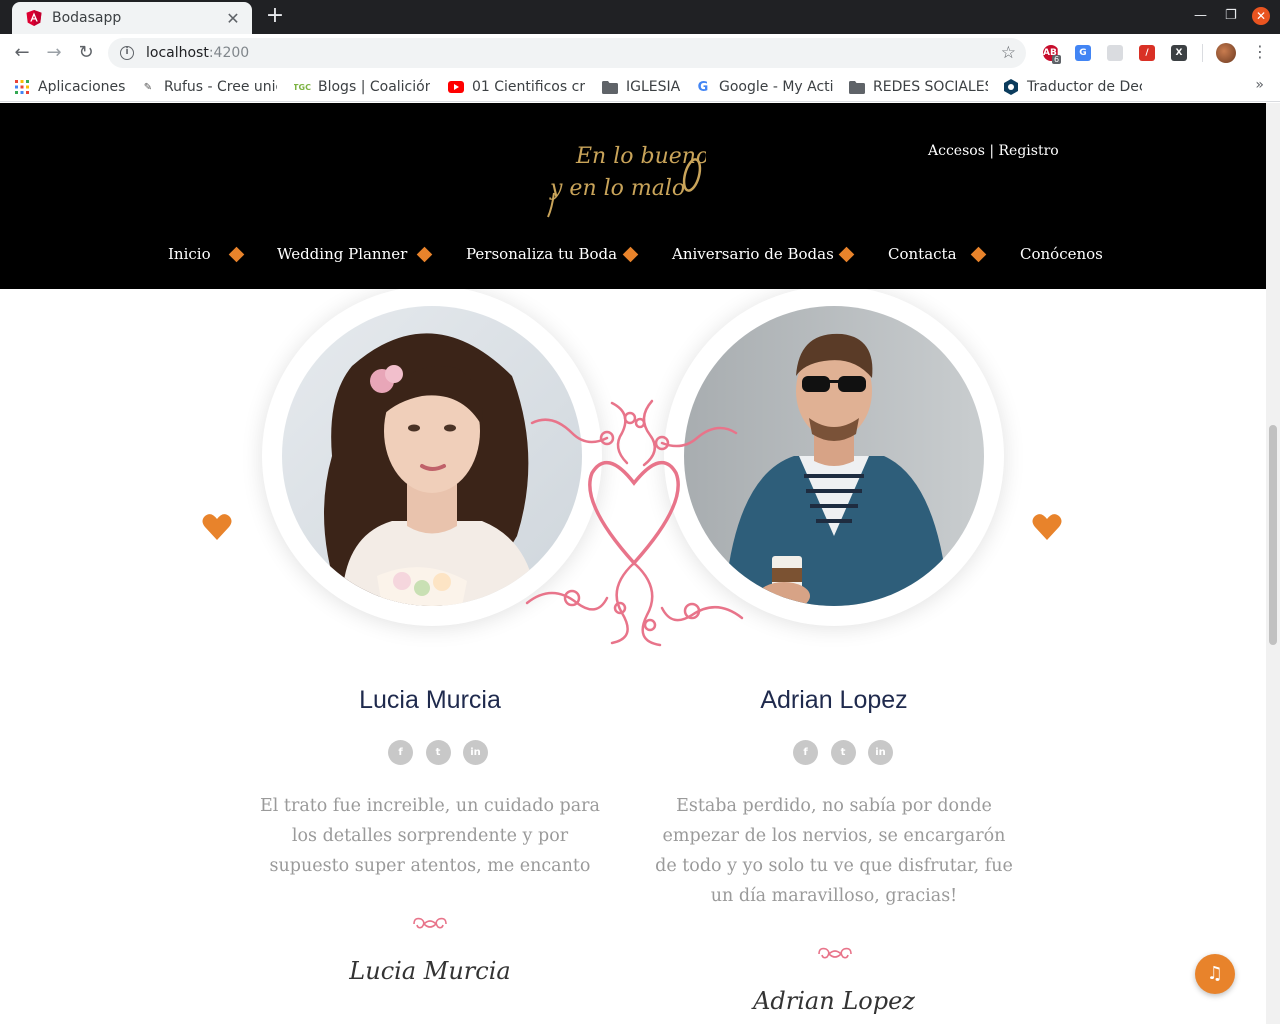 This screenshot has width=1280, height=1024. What do you see at coordinates (189, 254) in the screenshot?
I see `nav-item-inicio: Inicio` at bounding box center [189, 254].